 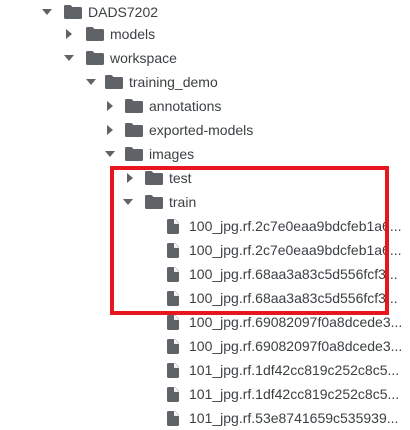 What do you see at coordinates (205, 178) in the screenshot?
I see `tree-item-test: test` at bounding box center [205, 178].